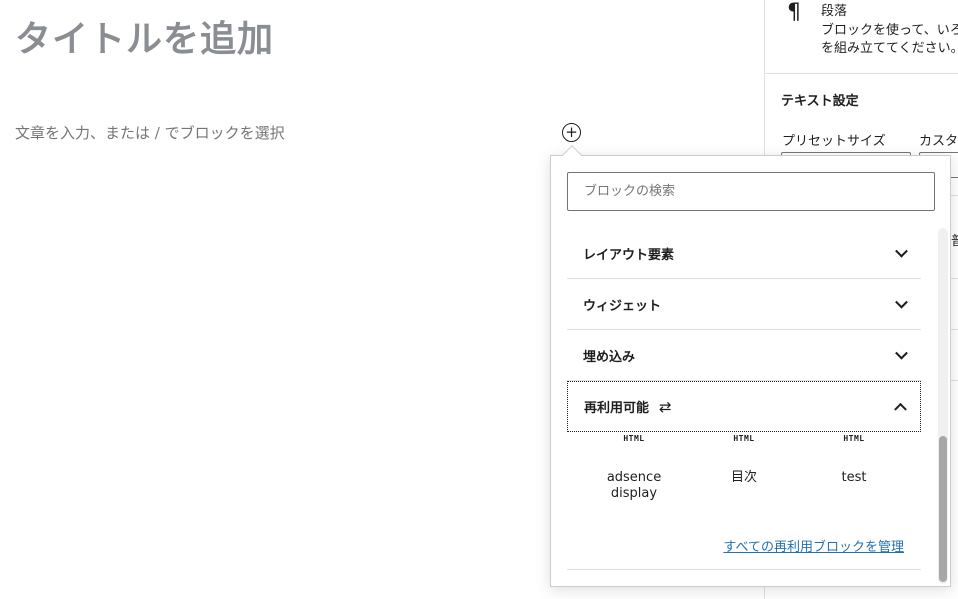 Image resolution: width=958 pixels, height=599 pixels. Describe the element at coordinates (629, 255) in the screenshot. I see `category-label: レイアウト要素` at that location.